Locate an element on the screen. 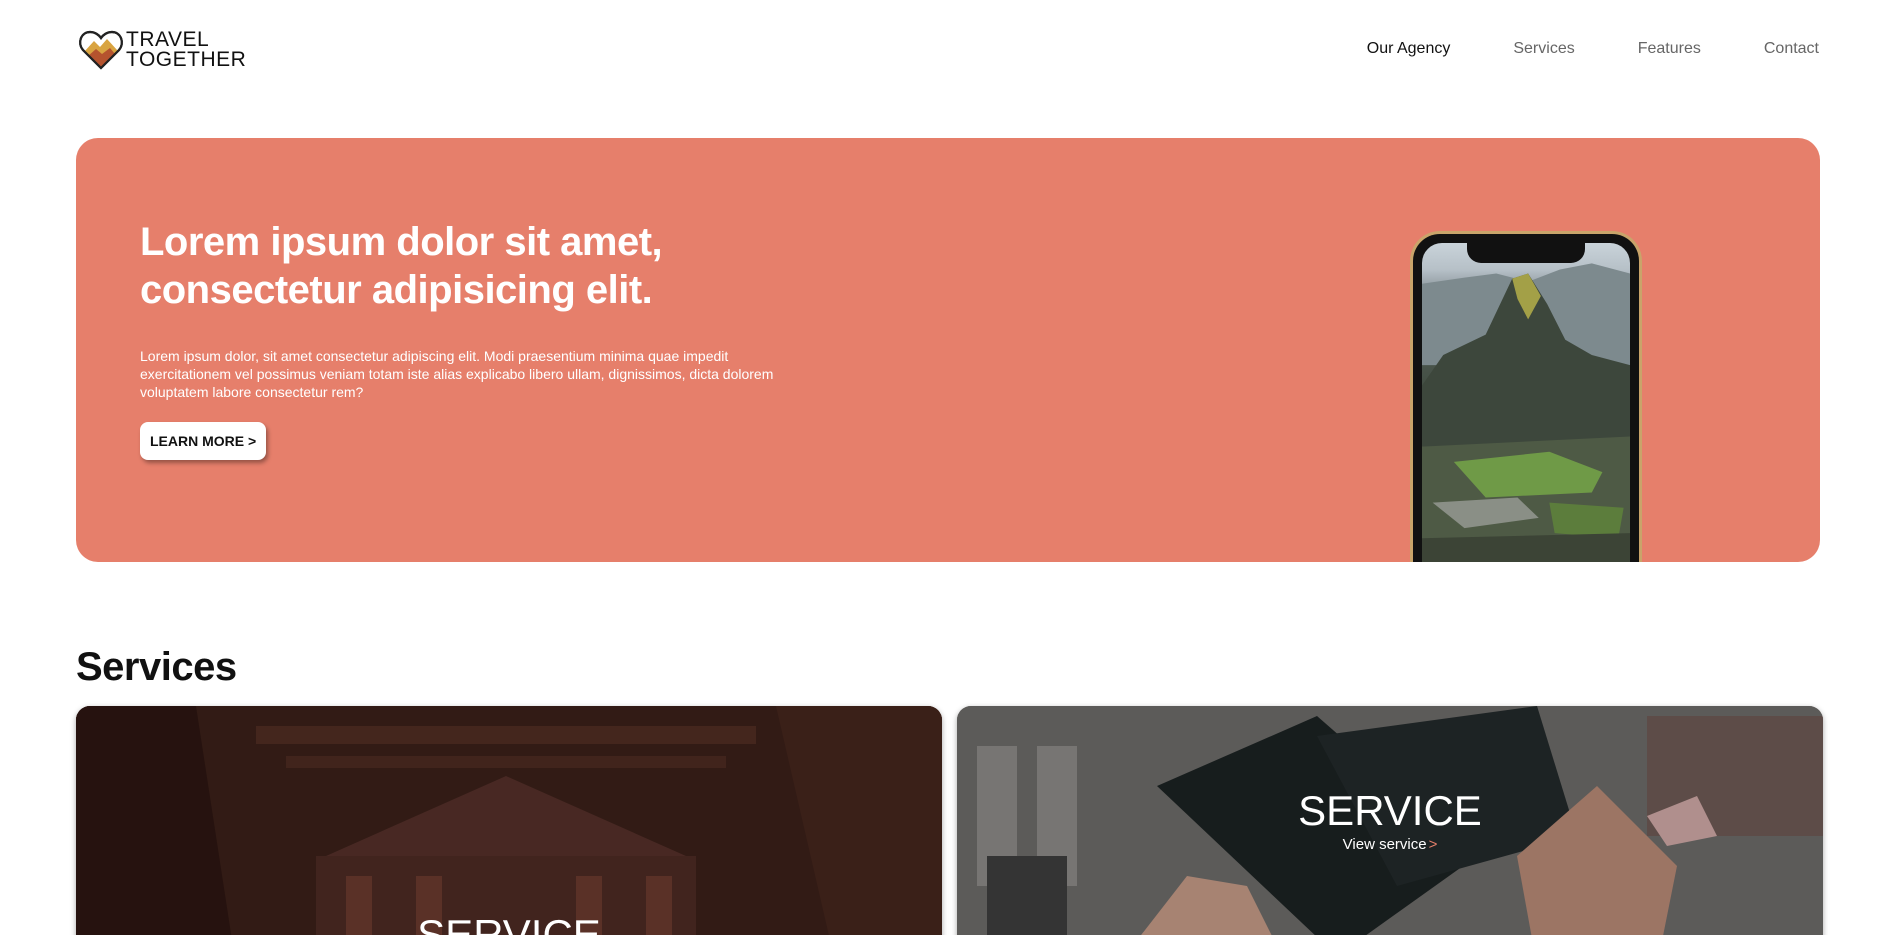  phone-mockup is located at coordinates (1526, 396).